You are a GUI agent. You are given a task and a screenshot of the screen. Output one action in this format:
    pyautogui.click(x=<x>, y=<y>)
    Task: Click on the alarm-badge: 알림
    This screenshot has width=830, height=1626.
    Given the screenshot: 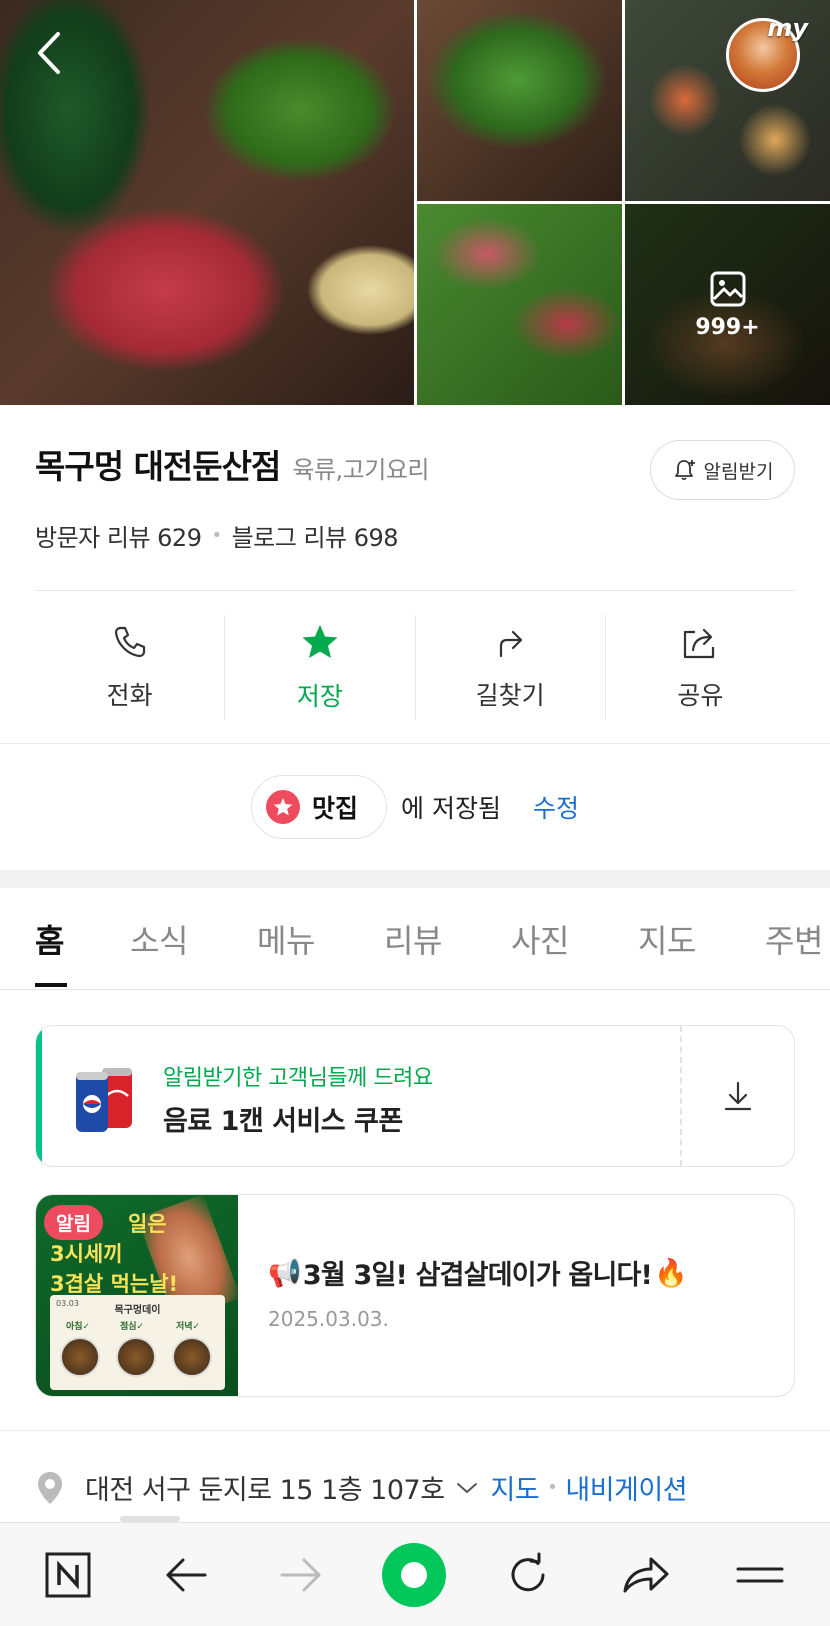 What is the action you would take?
    pyautogui.click(x=73, y=1222)
    